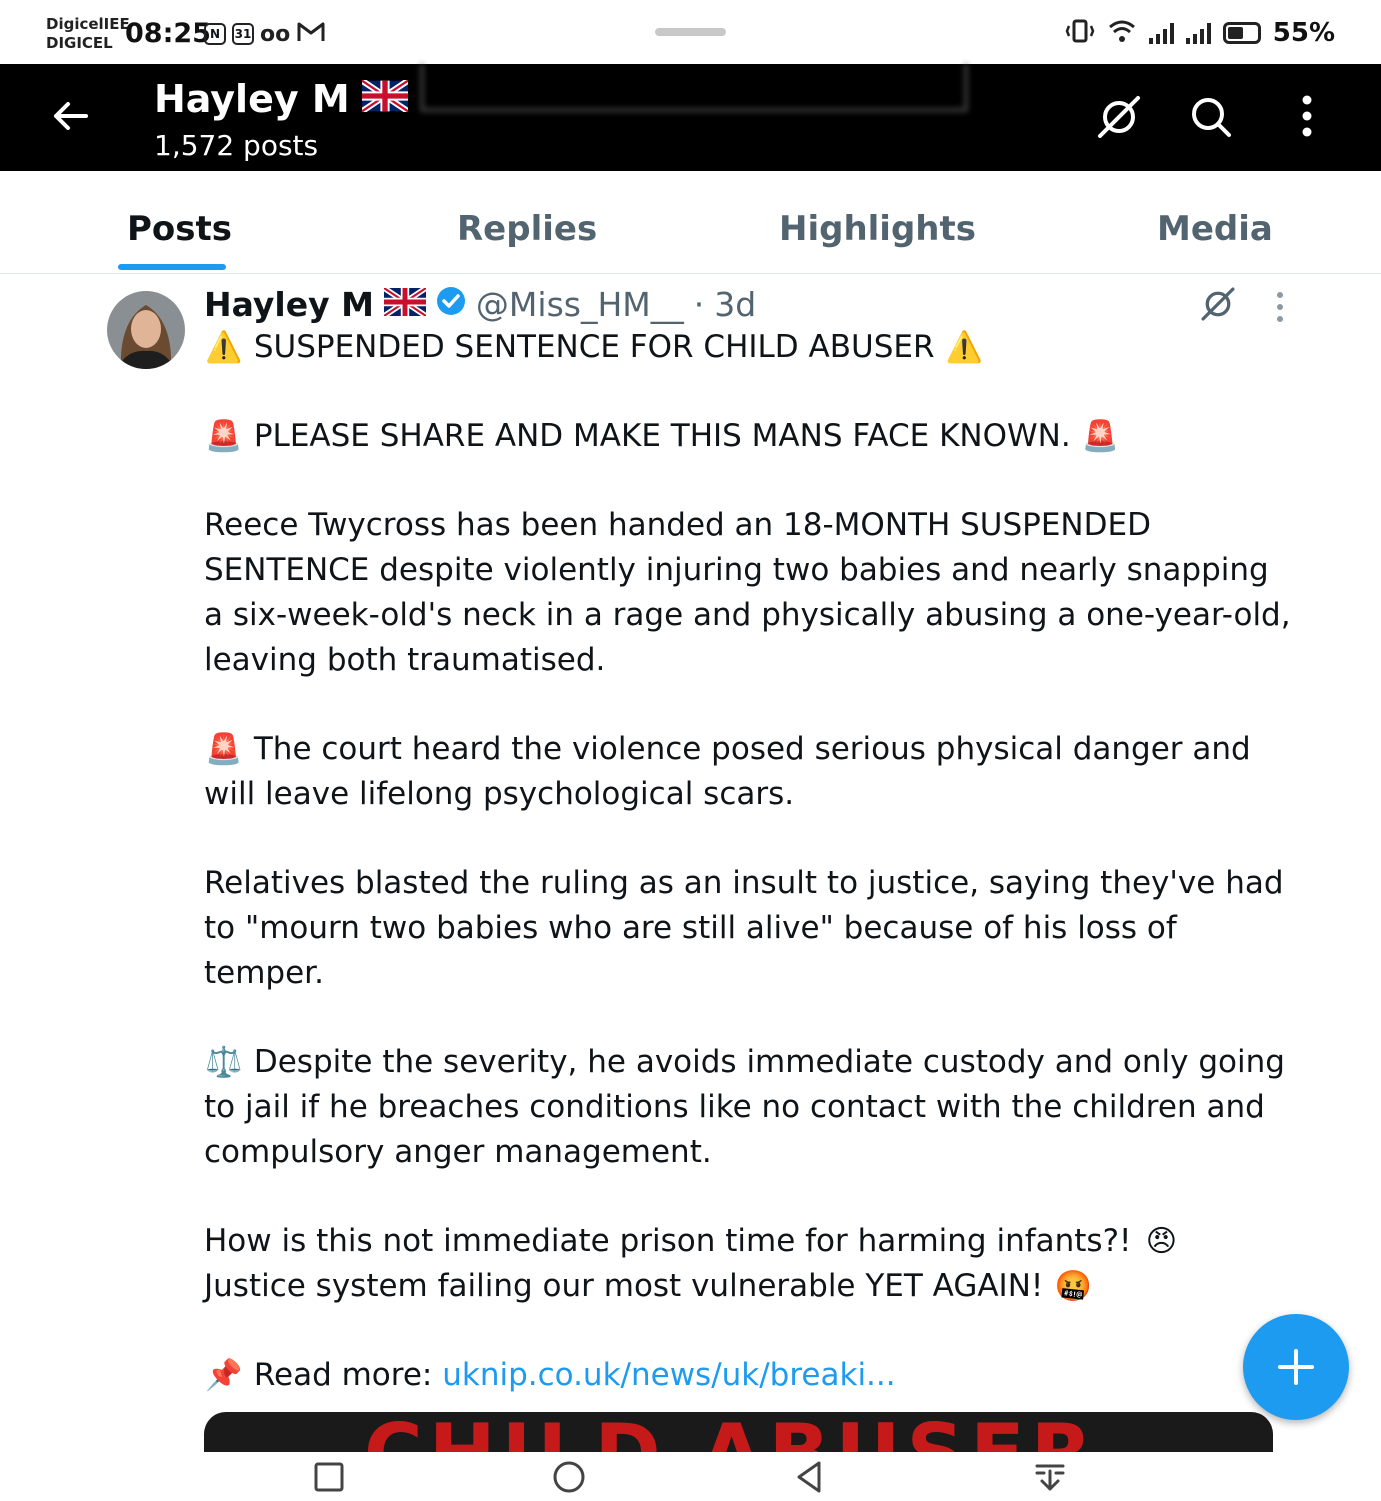  Describe the element at coordinates (451, 304) in the screenshot. I see `verified-badge-icon` at that location.